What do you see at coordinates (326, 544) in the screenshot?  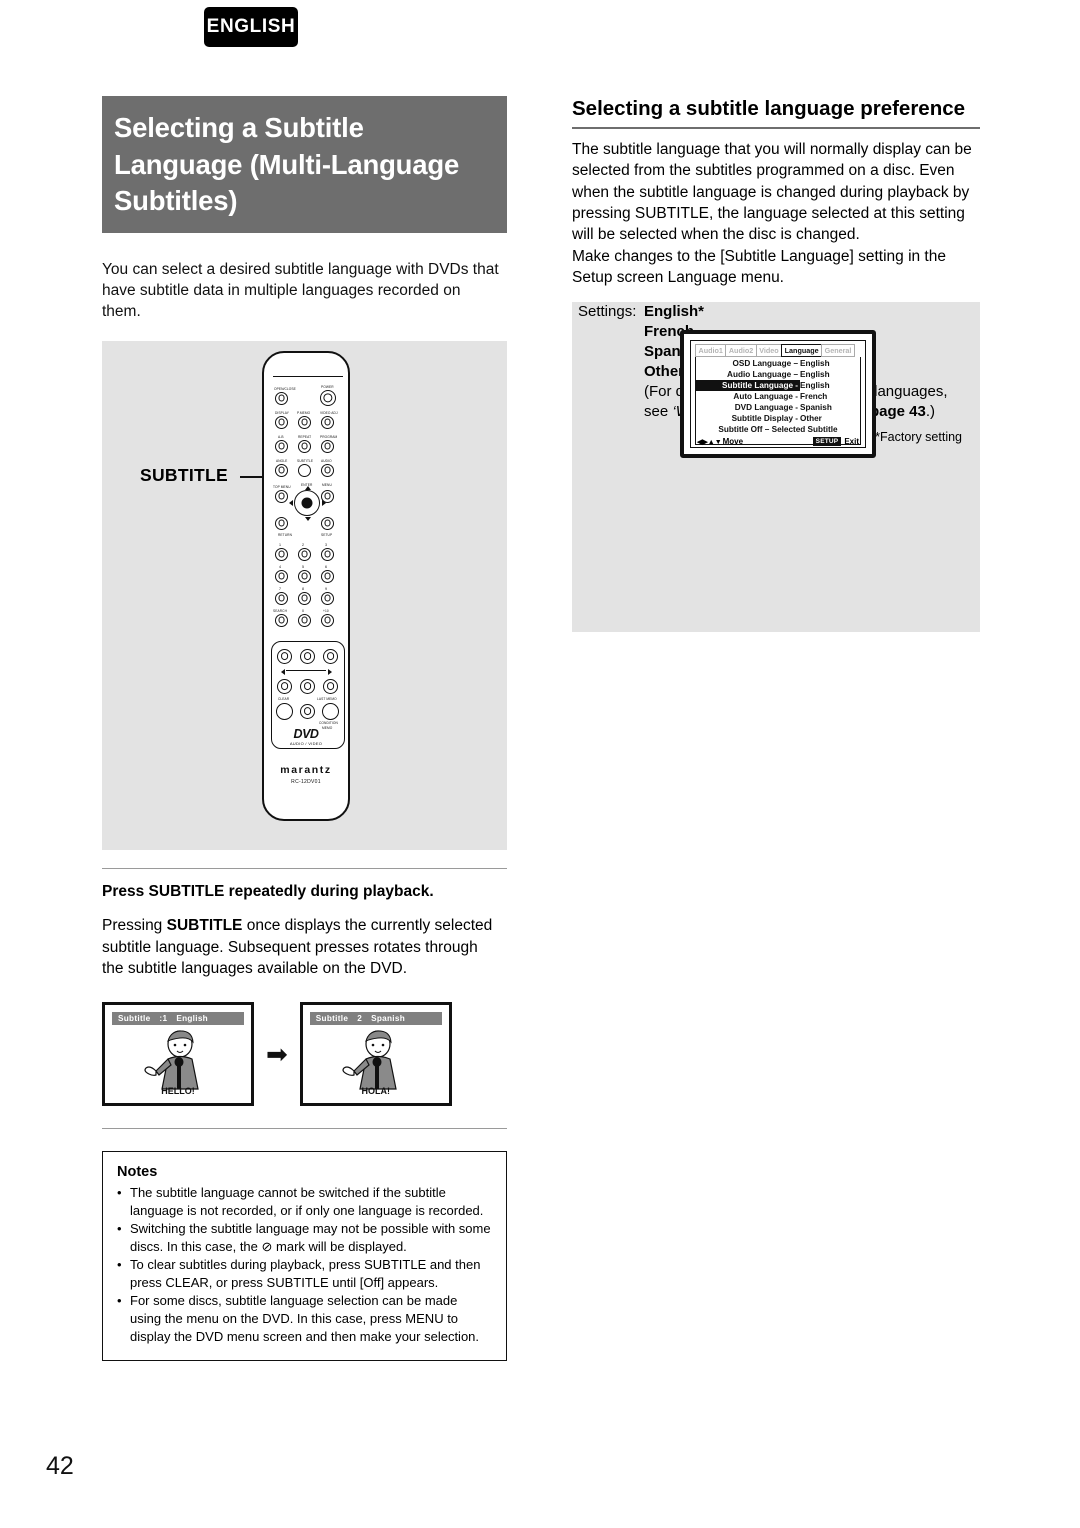 I see `label-key-3: 3` at bounding box center [326, 544].